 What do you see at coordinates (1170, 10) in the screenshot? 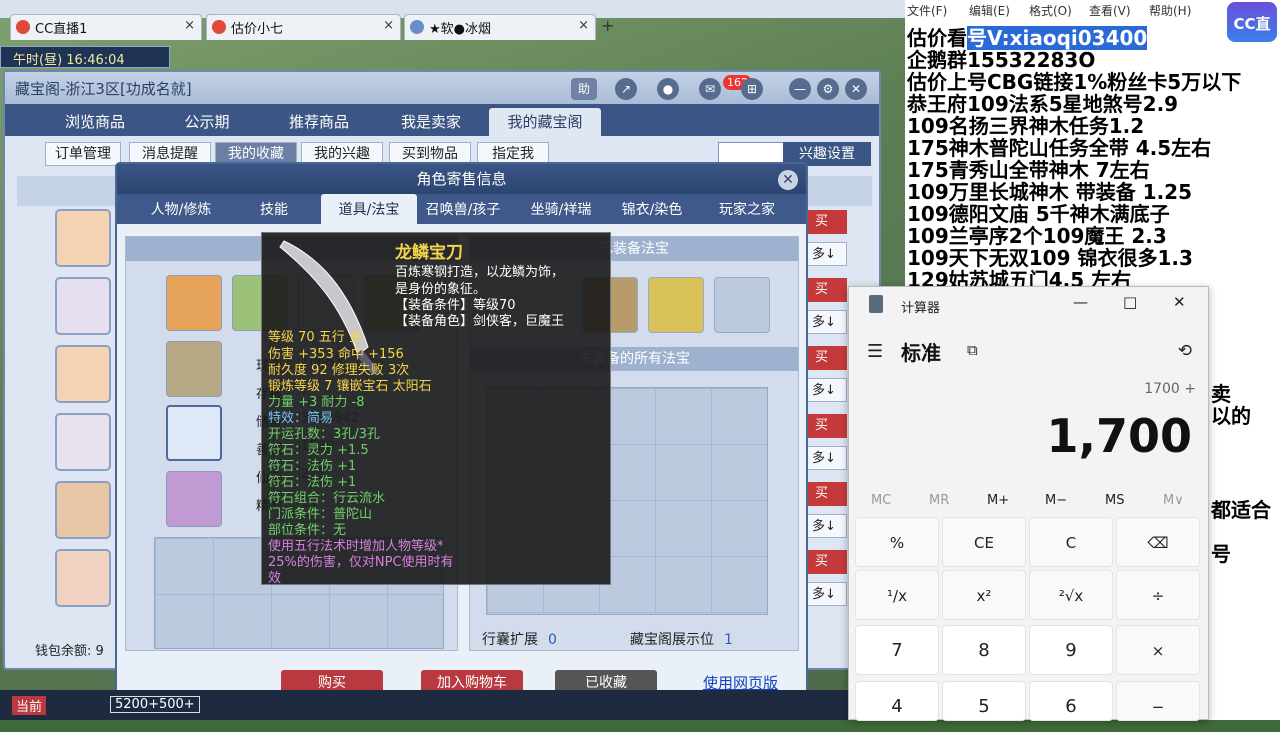
I see `menu-help: 帮助(H)` at bounding box center [1170, 10].